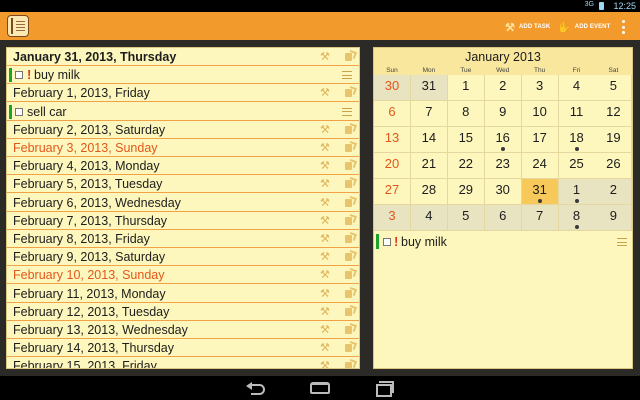 This screenshot has height=400, width=640. I want to click on agenda-task-row: ! buy milk, so click(183, 75).